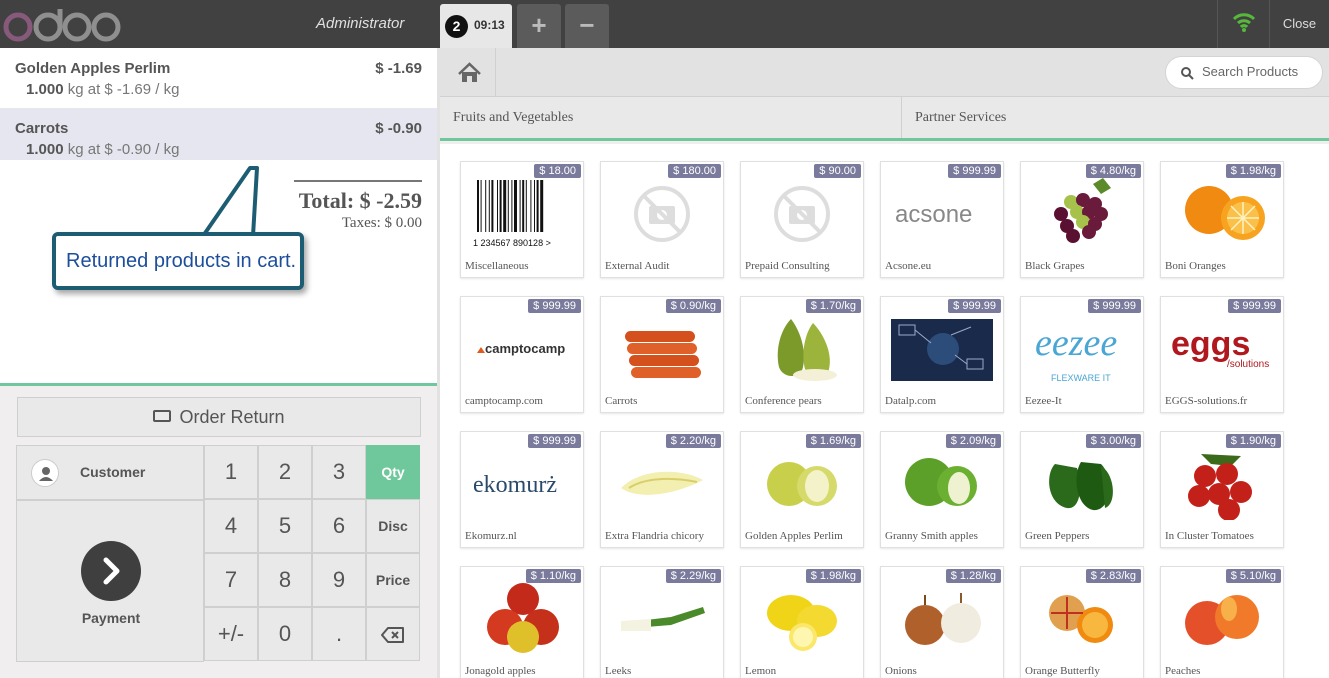 The width and height of the screenshot is (1329, 678). Describe the element at coordinates (1253, 576) in the screenshot. I see `product-price: $ 5.10/kg` at that location.